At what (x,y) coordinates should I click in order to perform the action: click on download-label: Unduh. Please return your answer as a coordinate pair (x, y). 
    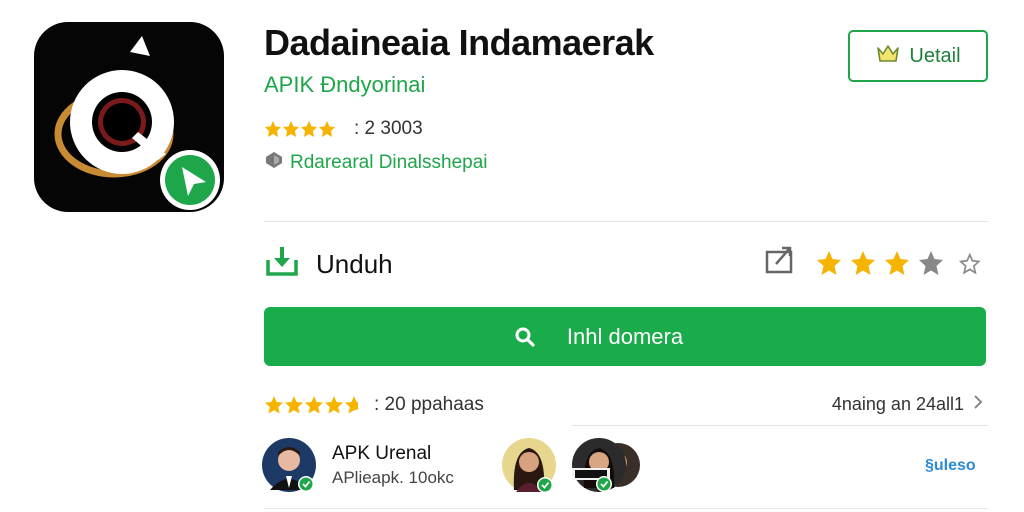
    Looking at the image, I should click on (354, 264).